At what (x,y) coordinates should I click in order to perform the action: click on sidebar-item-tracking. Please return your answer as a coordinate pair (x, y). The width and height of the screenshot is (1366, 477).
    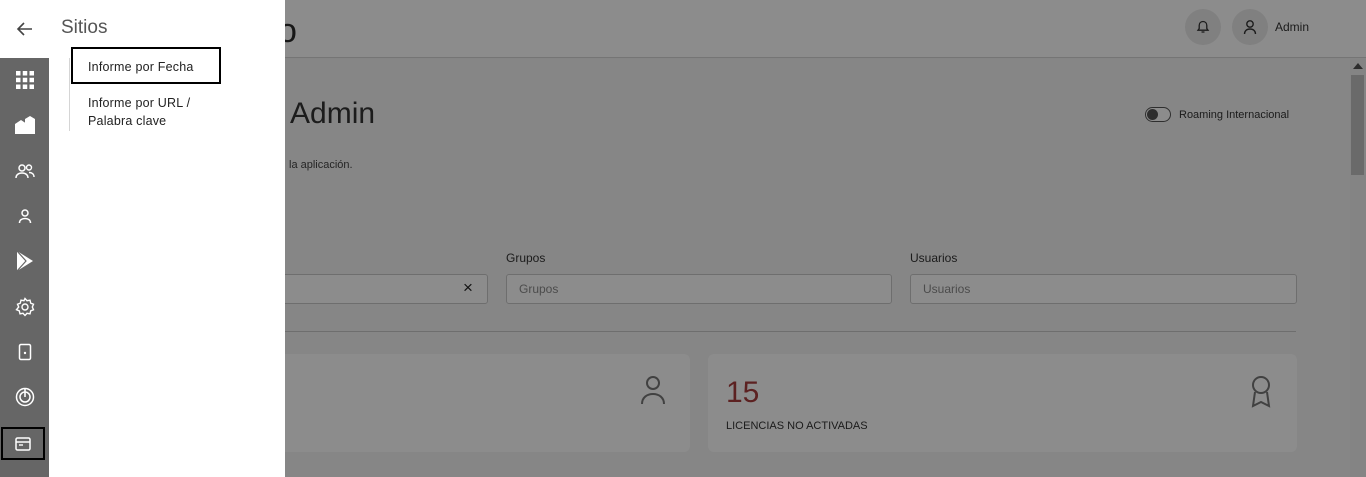
    Looking at the image, I should click on (24, 397).